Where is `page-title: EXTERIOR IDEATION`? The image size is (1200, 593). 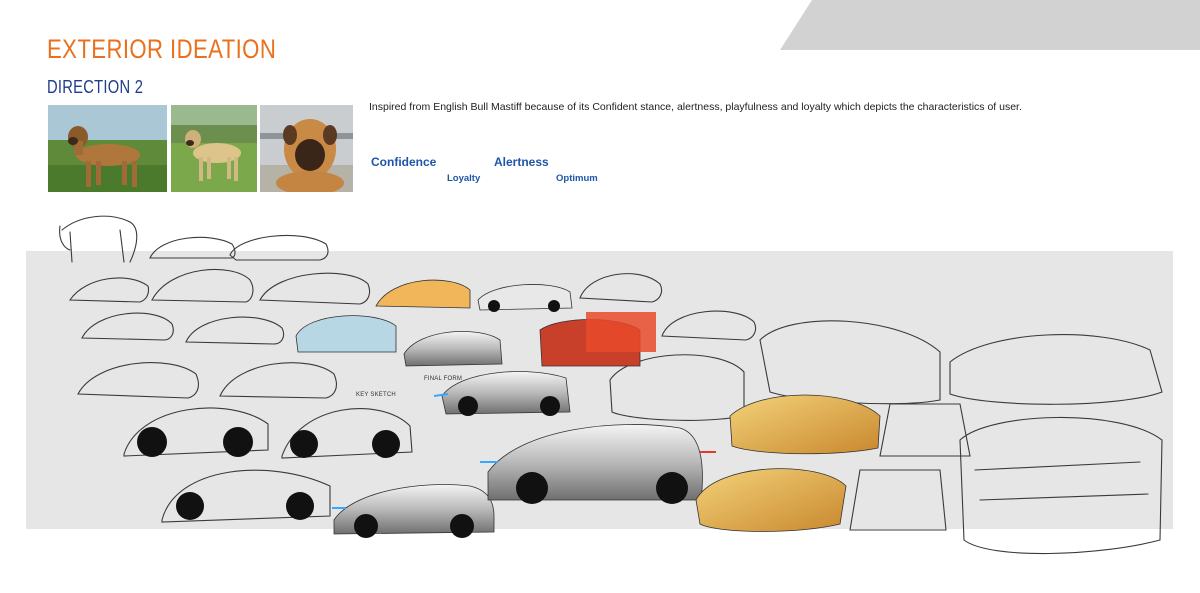
page-title: EXTERIOR IDEATION is located at coordinates (162, 49).